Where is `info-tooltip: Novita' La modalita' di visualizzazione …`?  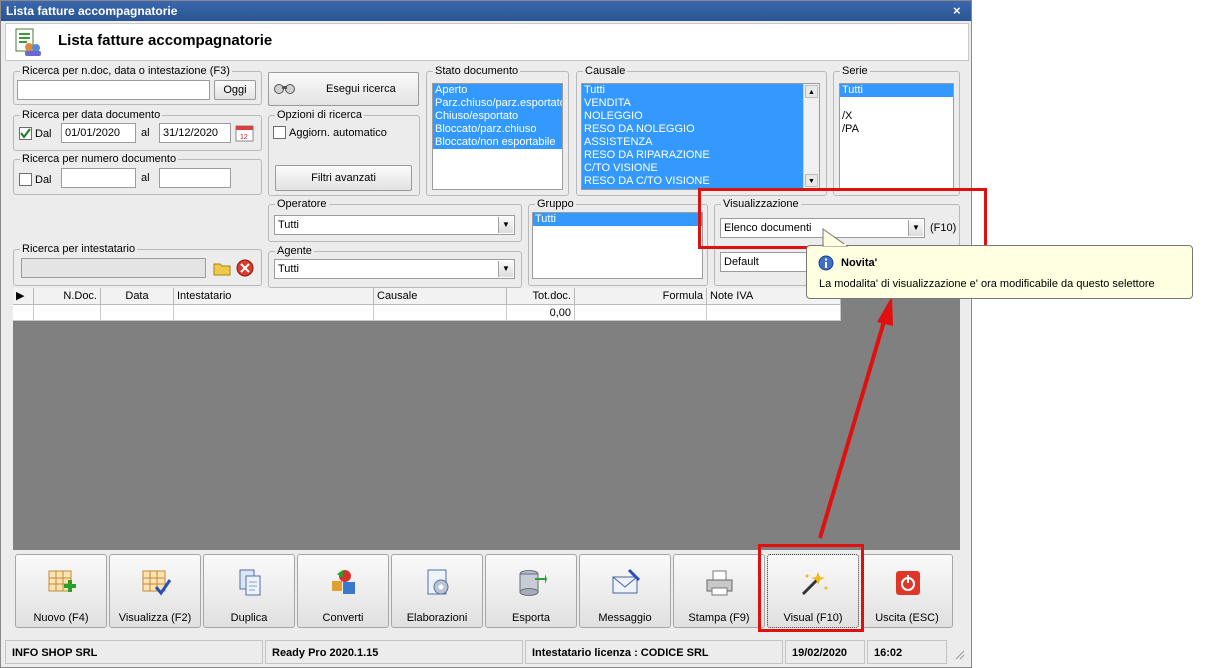
info-tooltip: Novita' La modalita' di visualizzazione … is located at coordinates (999, 272).